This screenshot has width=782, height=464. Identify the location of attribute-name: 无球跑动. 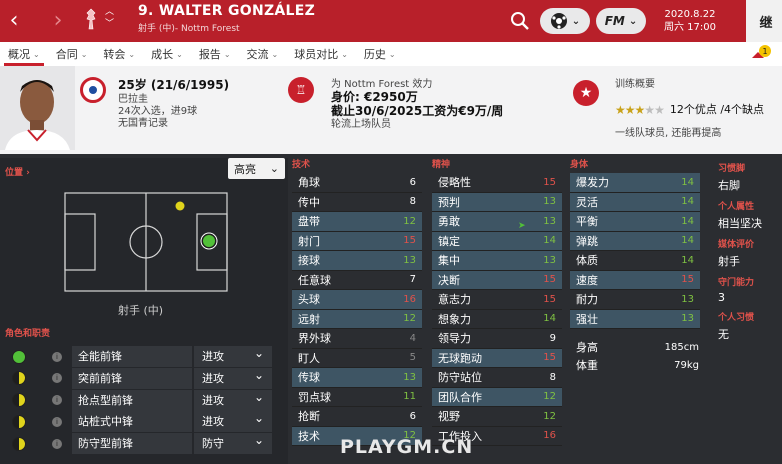
(460, 358).